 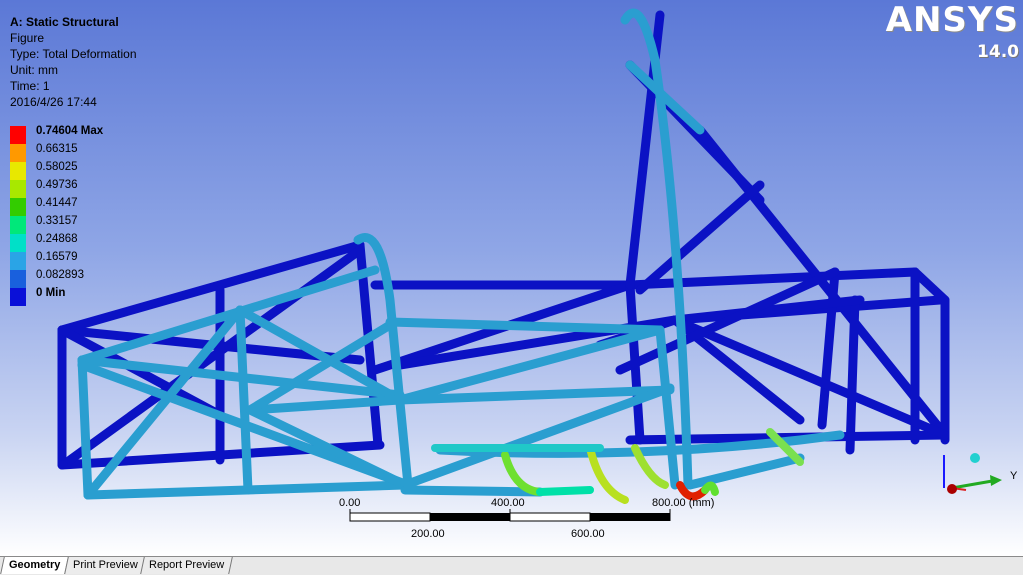 I want to click on scale-label: 800.00 (mm), so click(x=683, y=503).